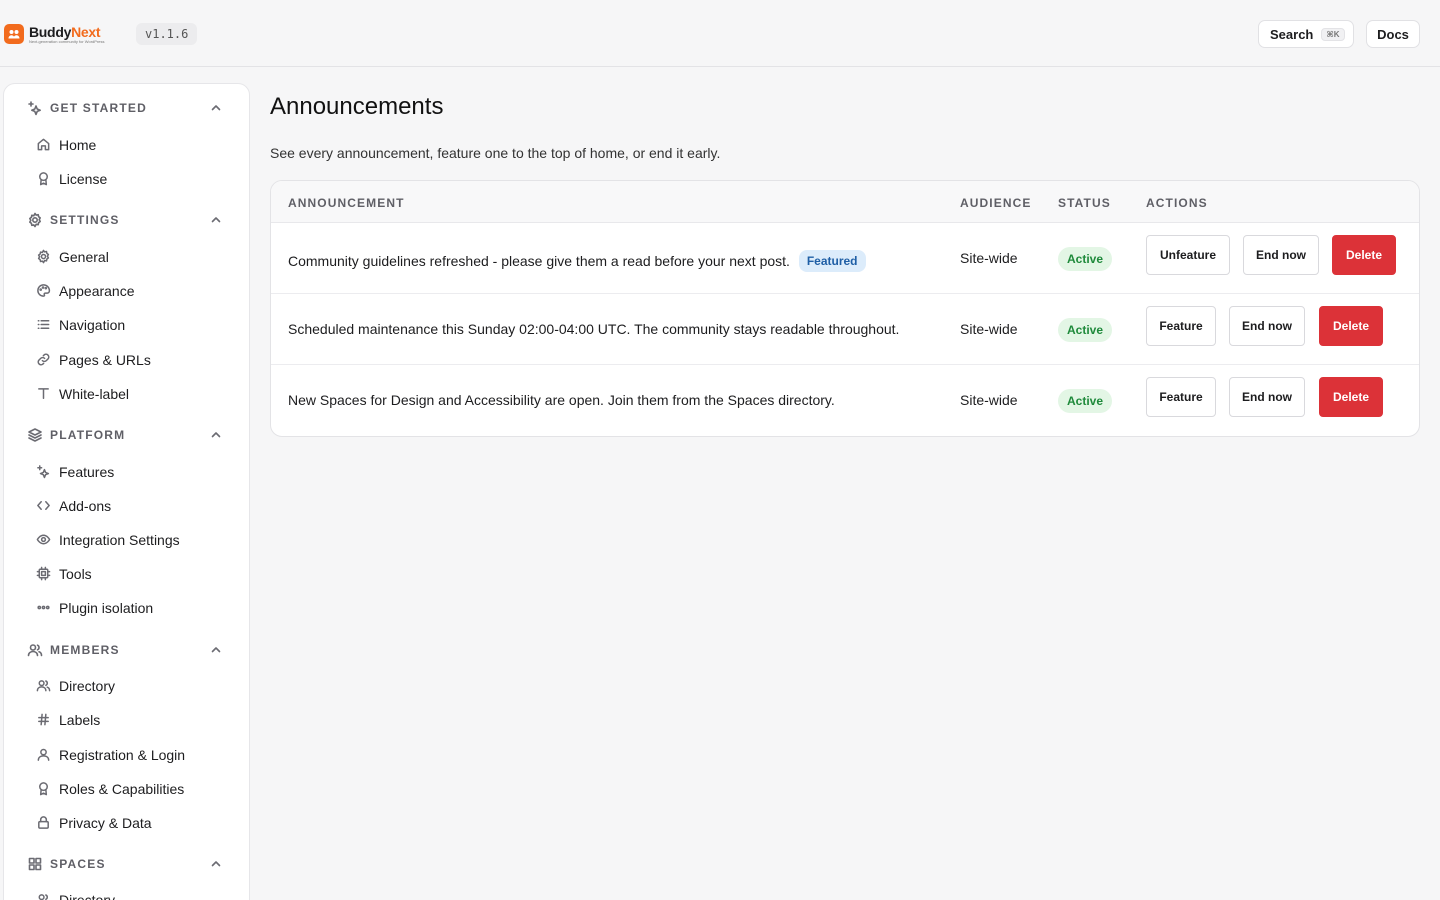 This screenshot has width=1440, height=900. What do you see at coordinates (43, 359) in the screenshot?
I see `link-icon` at bounding box center [43, 359].